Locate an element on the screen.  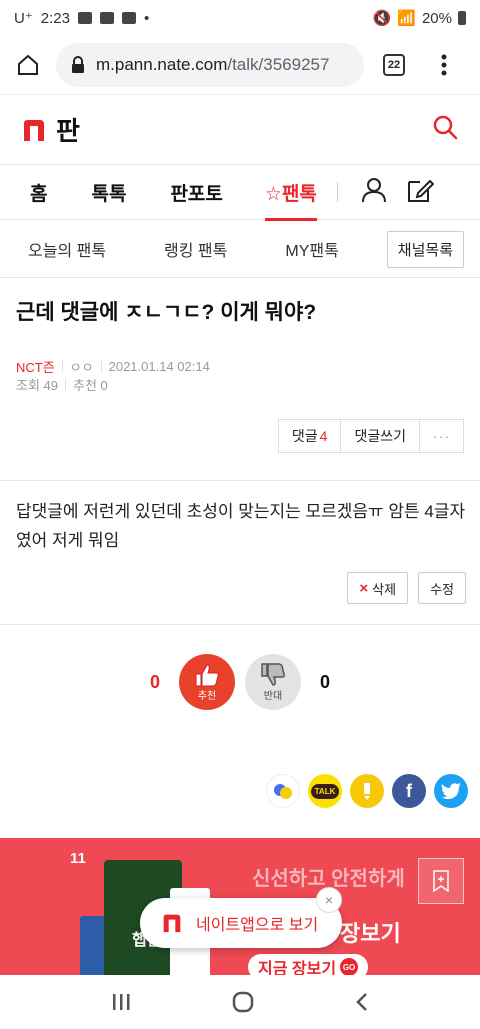
delete-button: × 삭제 is located at coordinates (378, 588).